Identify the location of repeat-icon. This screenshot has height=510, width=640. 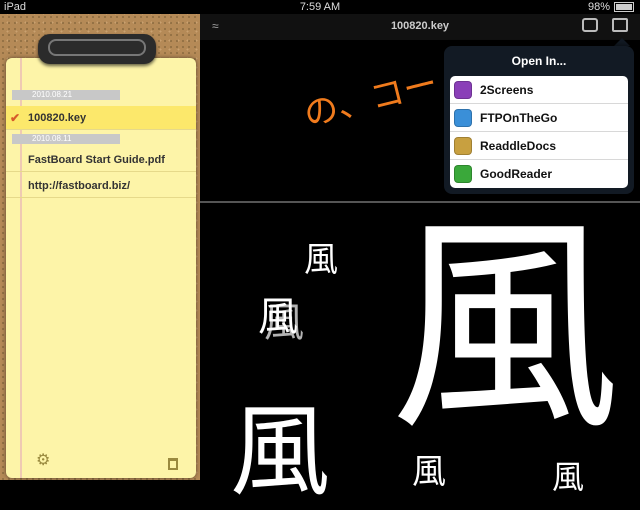
(590, 25).